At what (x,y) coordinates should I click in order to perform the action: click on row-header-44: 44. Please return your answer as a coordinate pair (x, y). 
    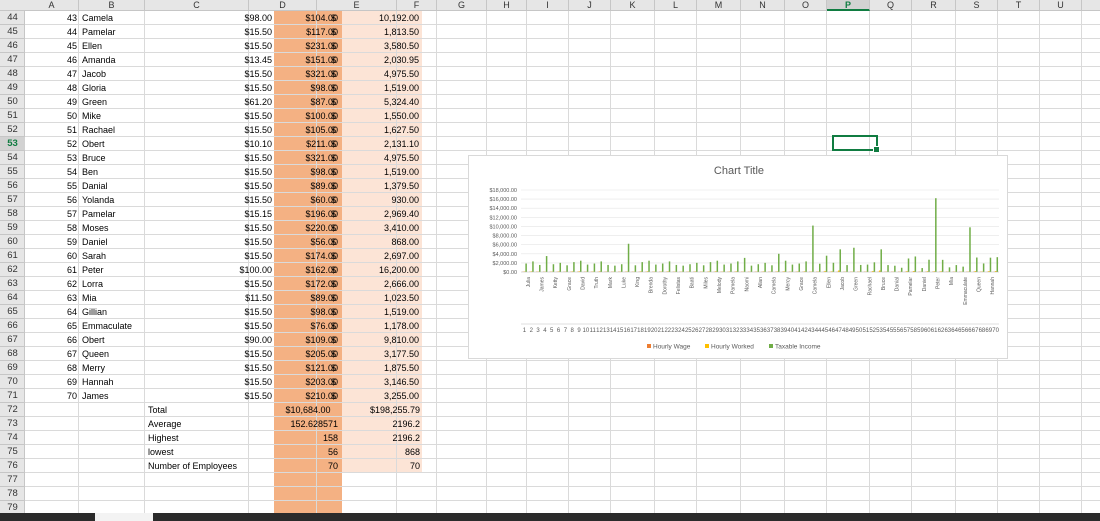
    Looking at the image, I should click on (12, 18).